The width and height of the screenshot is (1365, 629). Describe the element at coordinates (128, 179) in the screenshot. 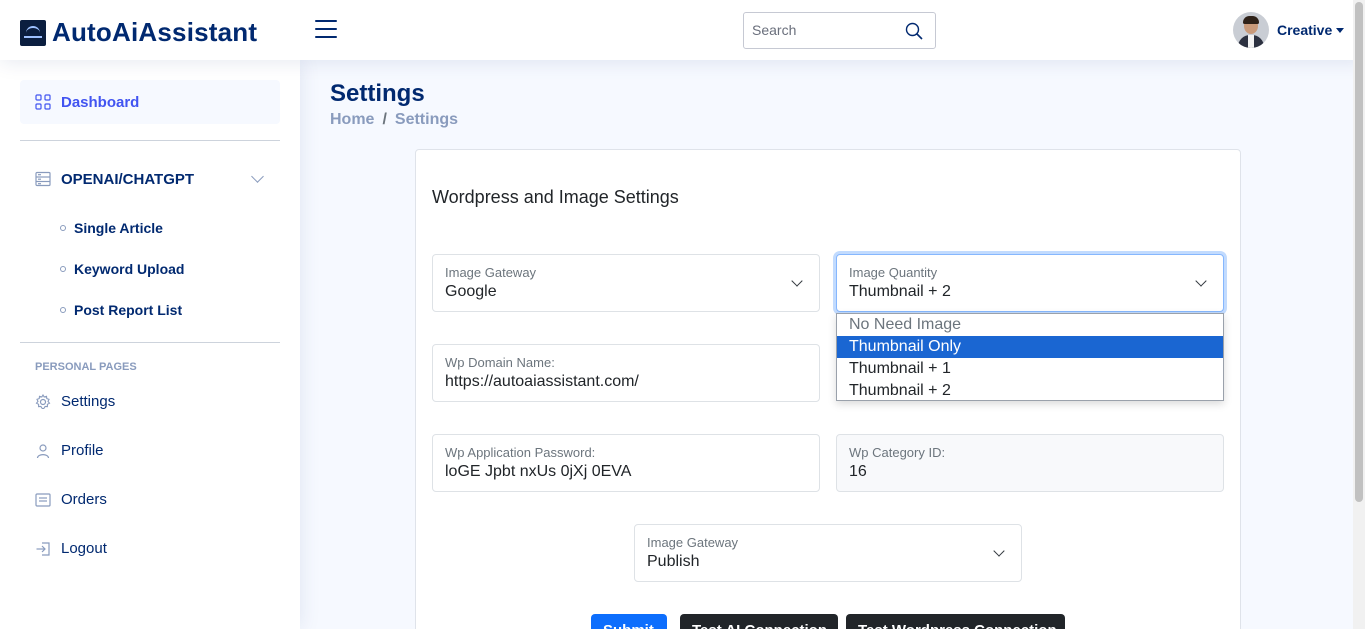

I see `sidebar-item-label: OPENAI/CHATGPT` at that location.